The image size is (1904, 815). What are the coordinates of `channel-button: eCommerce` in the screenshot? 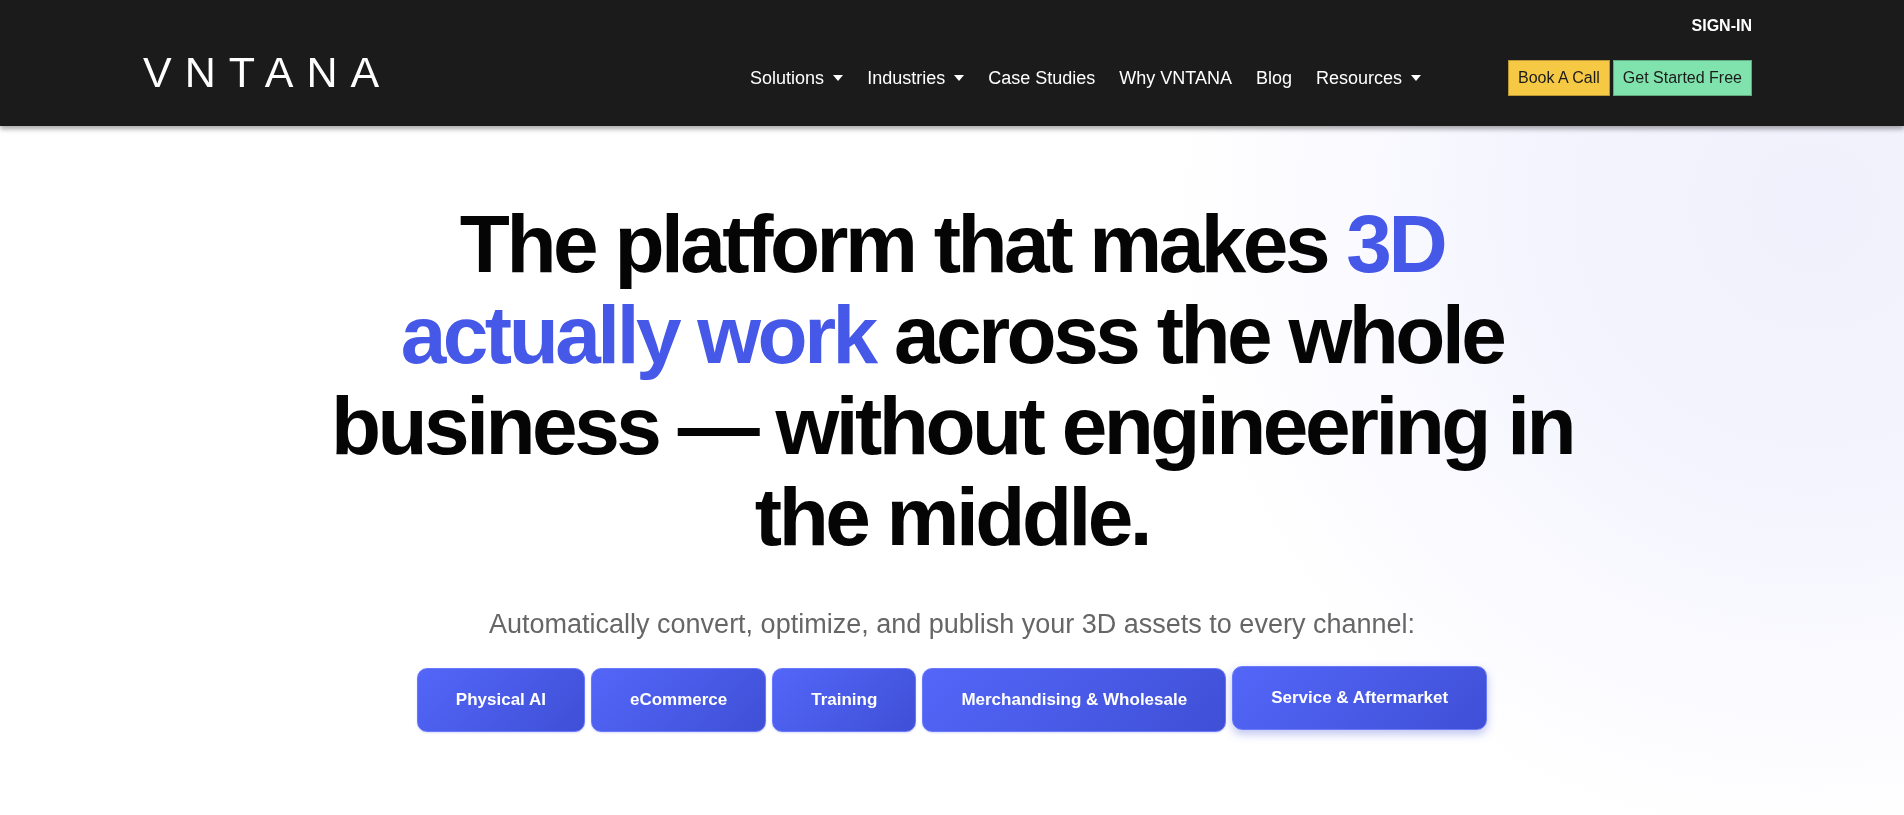 It's located at (678, 700).